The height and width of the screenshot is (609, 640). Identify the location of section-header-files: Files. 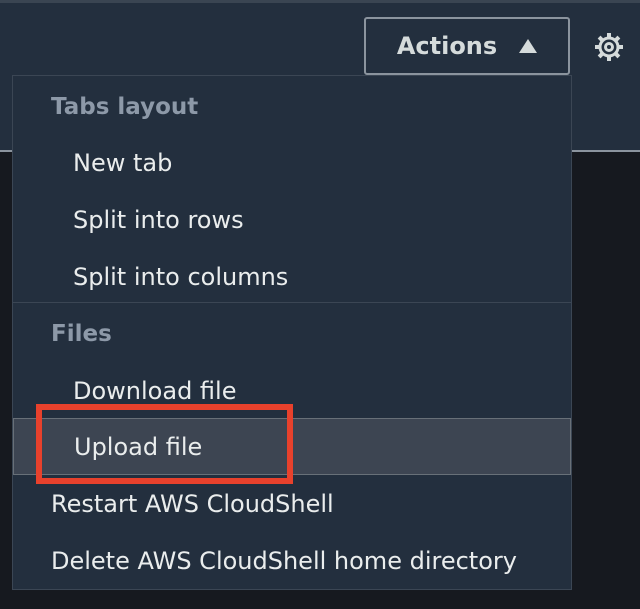
(81, 333).